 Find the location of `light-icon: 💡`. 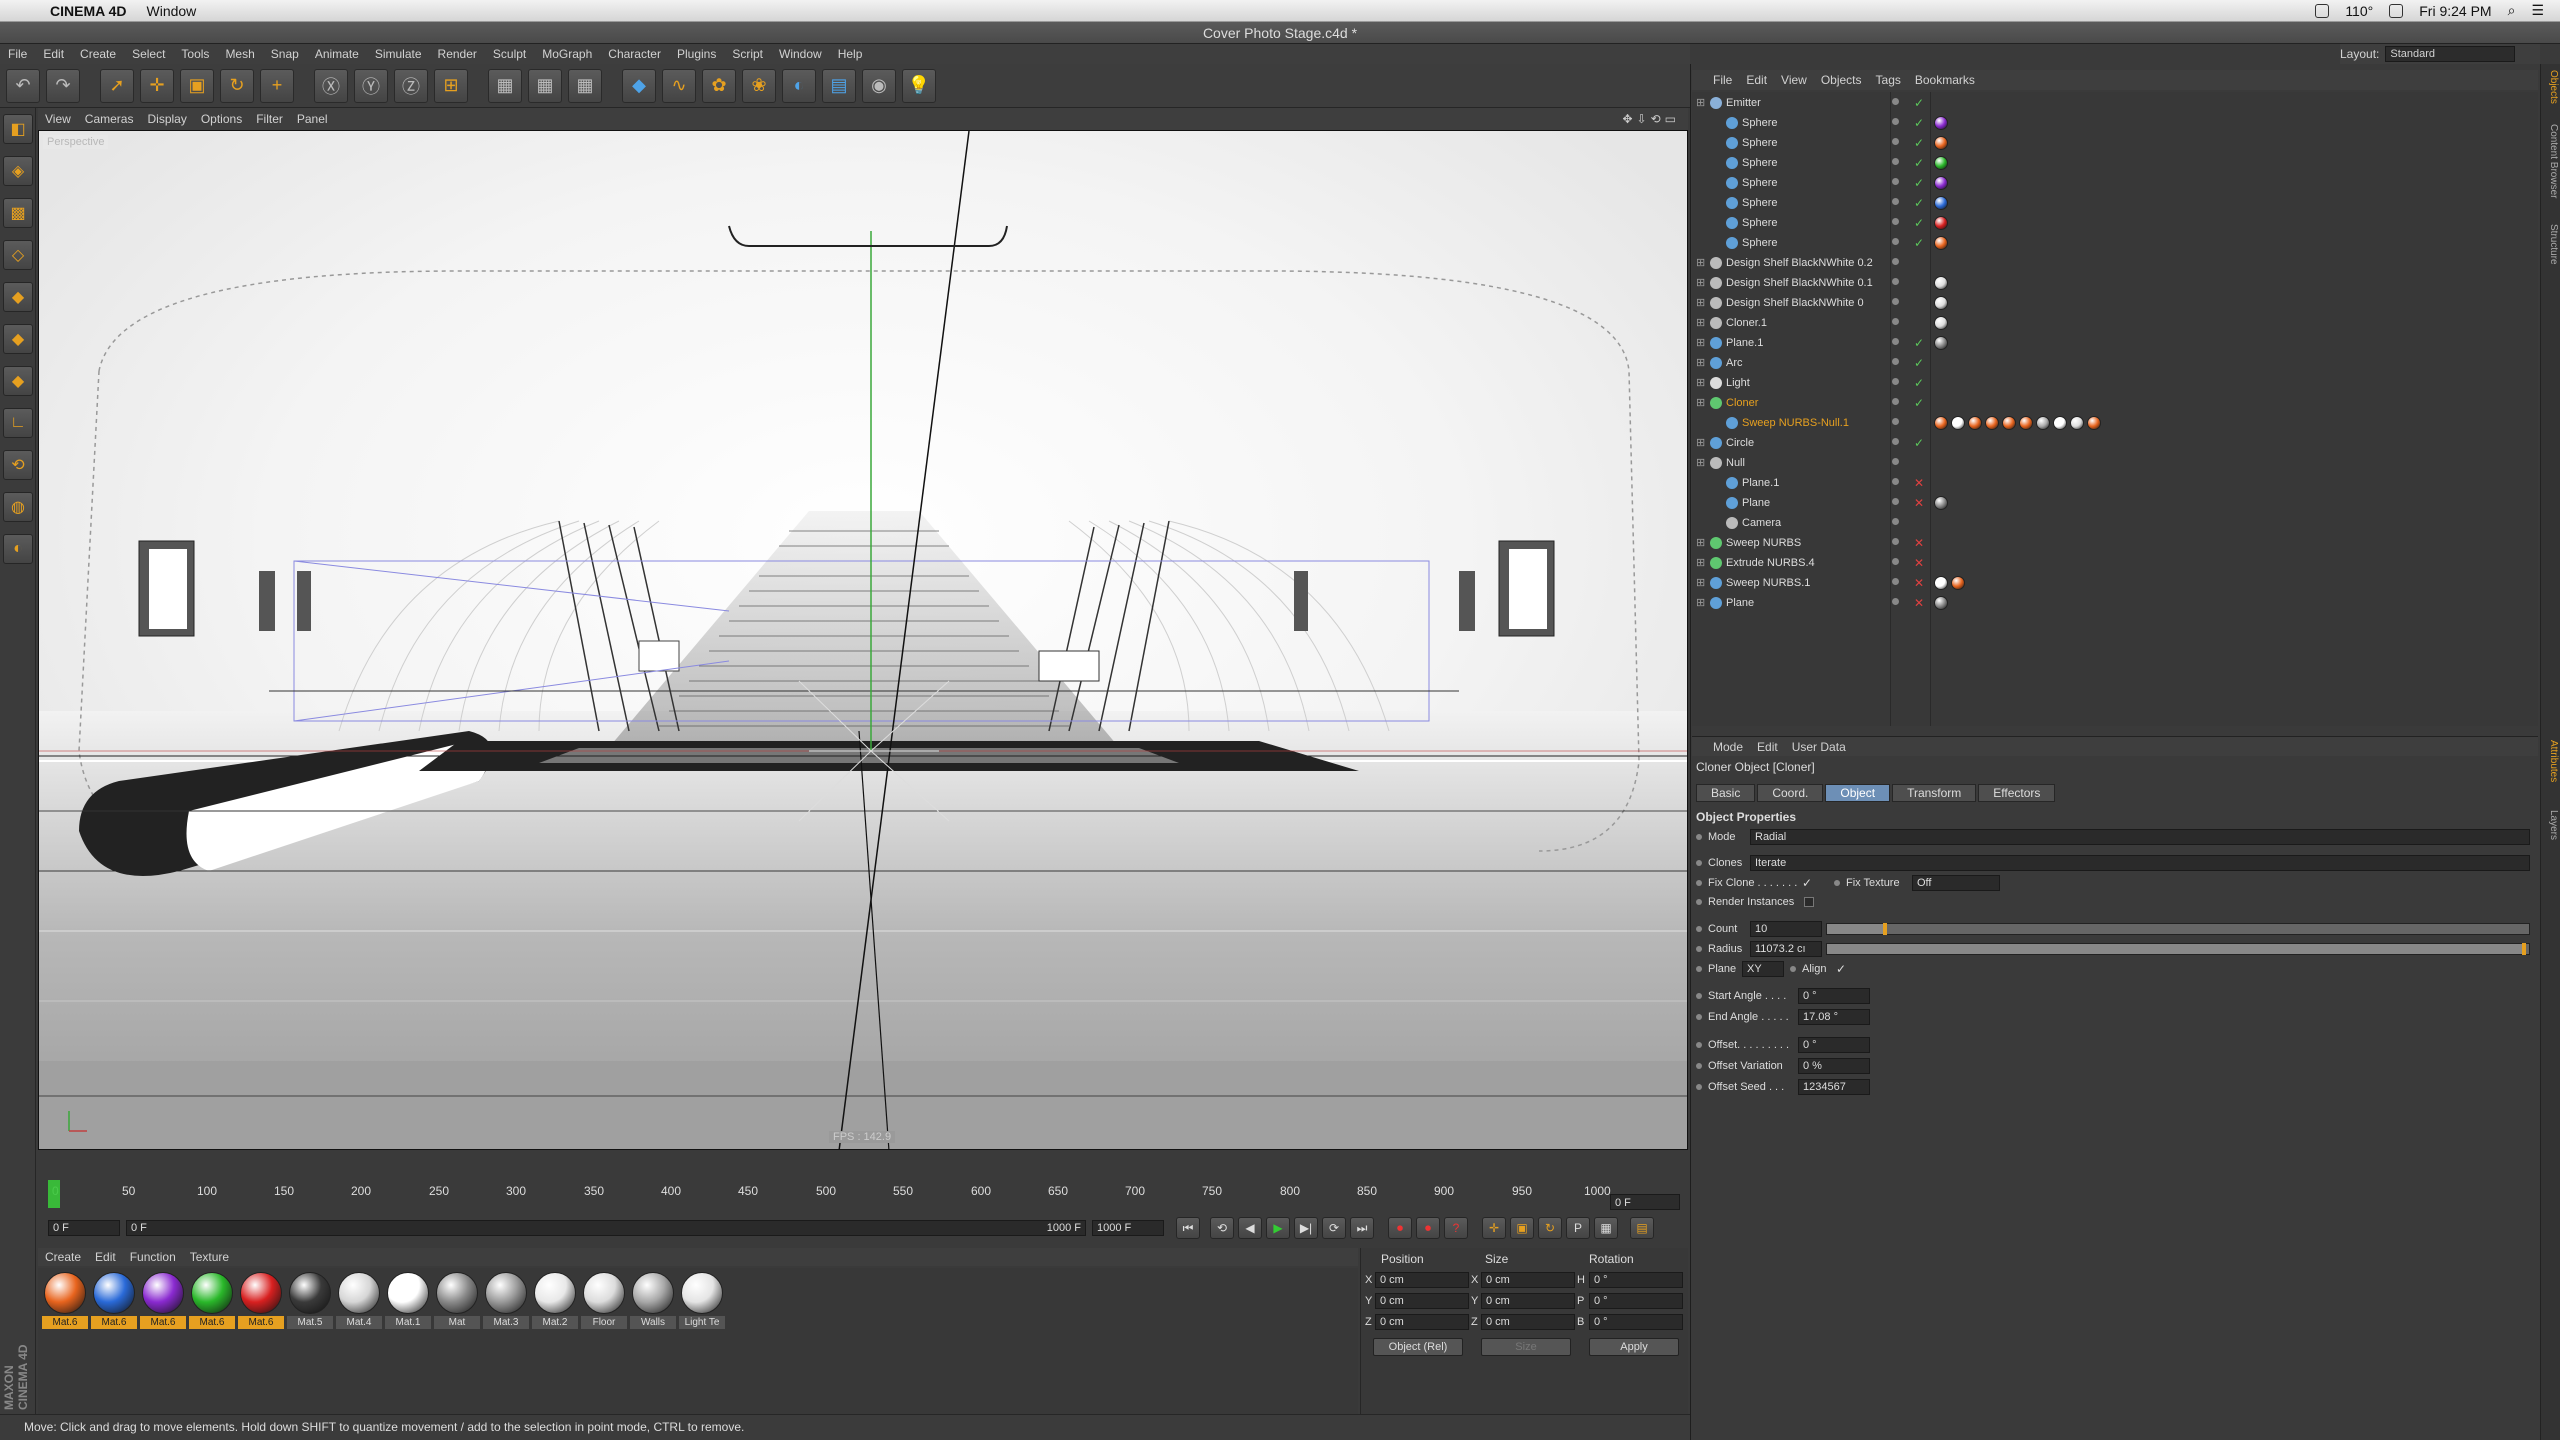

light-icon: 💡 is located at coordinates (919, 85).